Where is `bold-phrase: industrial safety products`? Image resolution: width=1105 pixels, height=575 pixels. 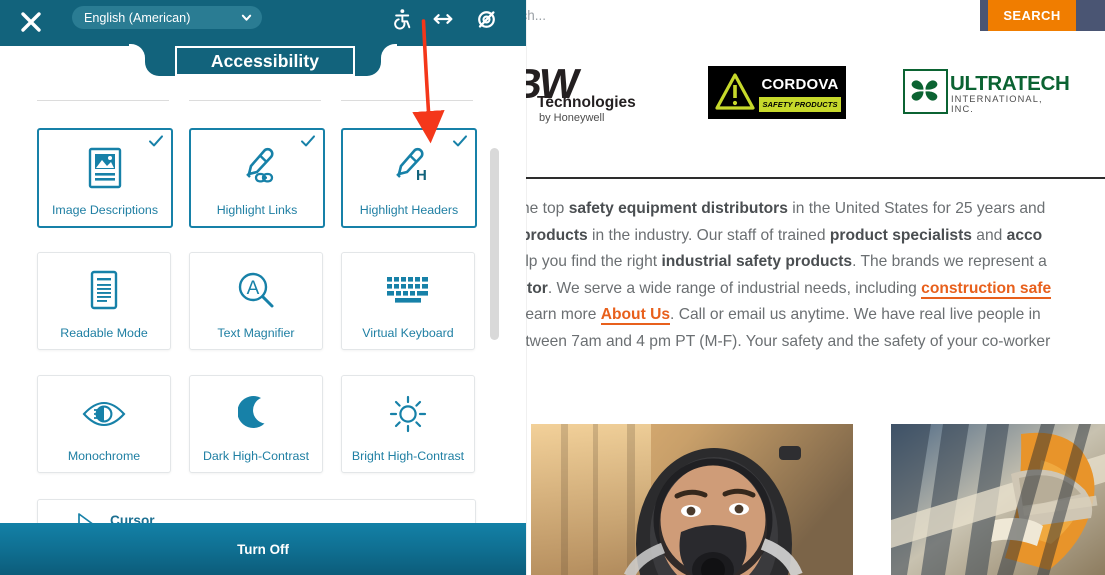 bold-phrase: industrial safety products is located at coordinates (757, 262).